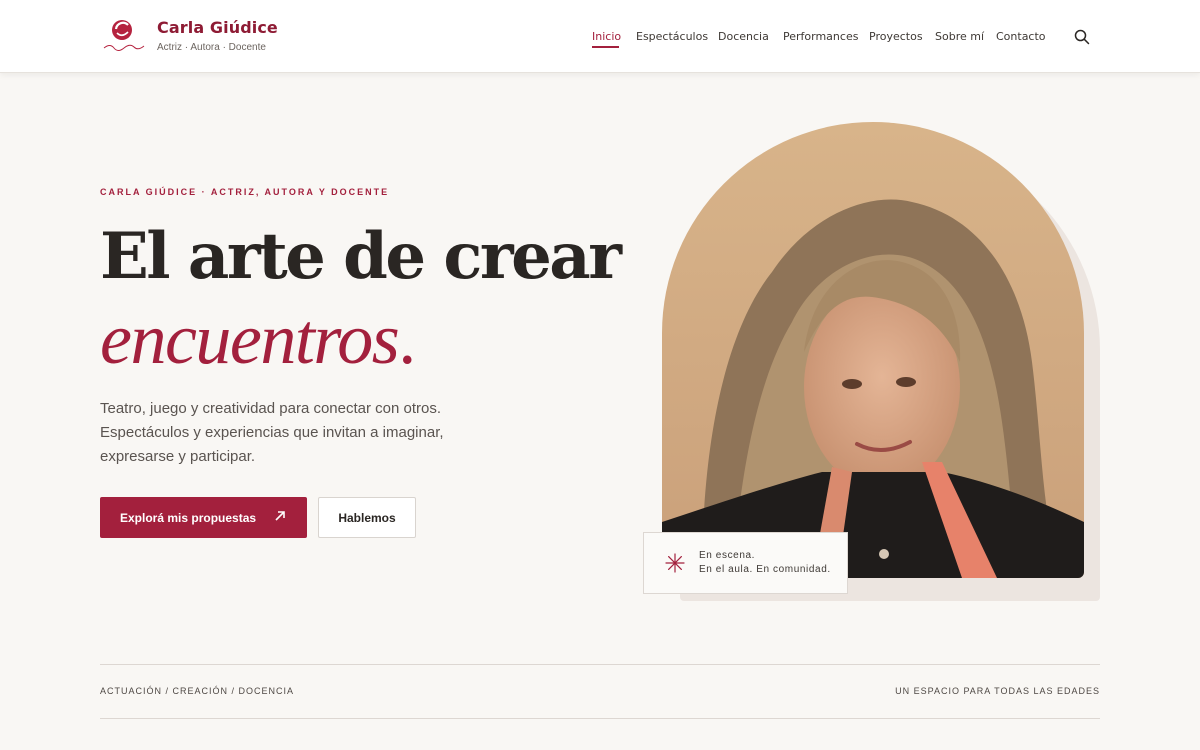 This screenshot has height=750, width=1200. What do you see at coordinates (245, 192) in the screenshot?
I see `hero-eyebrow: CARLA GIÚDICE · ACTRIZ, AUTORA Y DOCENTE` at bounding box center [245, 192].